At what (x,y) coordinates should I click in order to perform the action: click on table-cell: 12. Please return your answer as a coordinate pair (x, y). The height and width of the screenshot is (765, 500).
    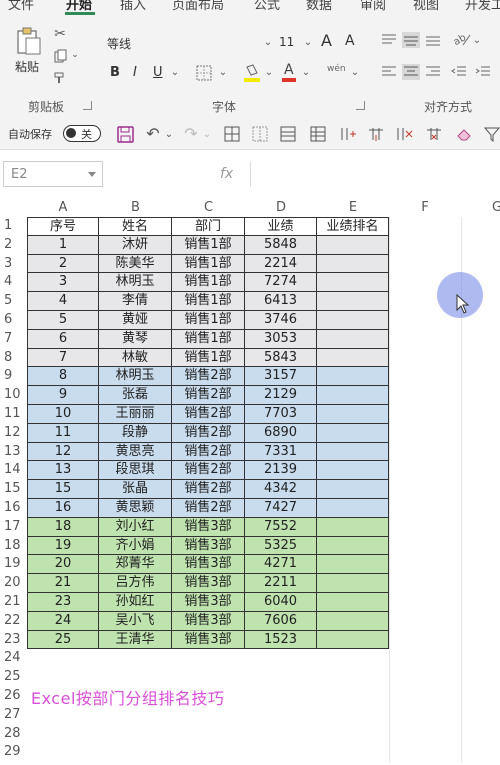
    Looking at the image, I should click on (63, 452).